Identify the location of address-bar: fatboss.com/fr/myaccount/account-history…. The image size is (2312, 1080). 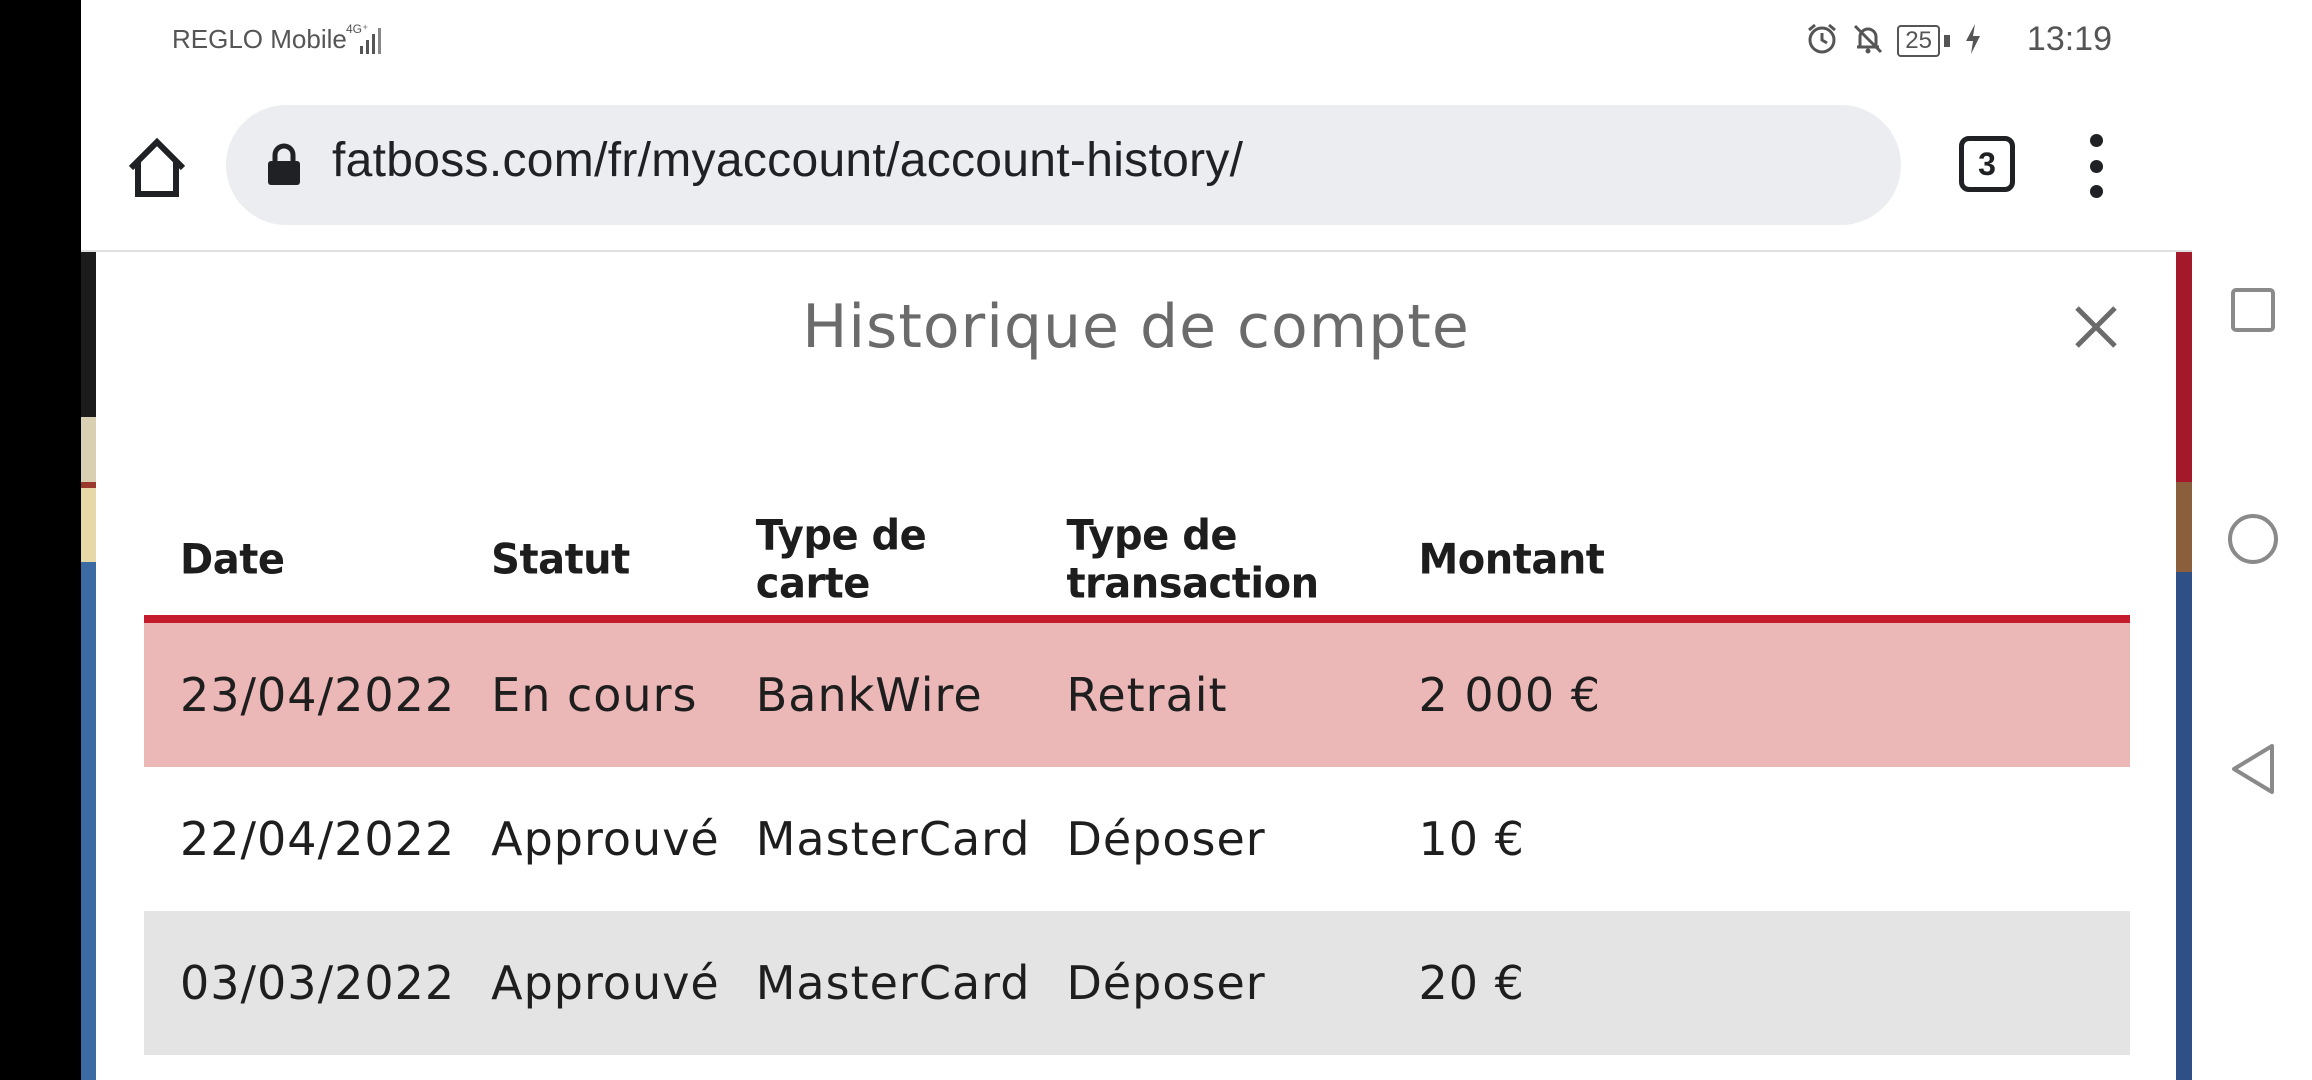
(1063, 165).